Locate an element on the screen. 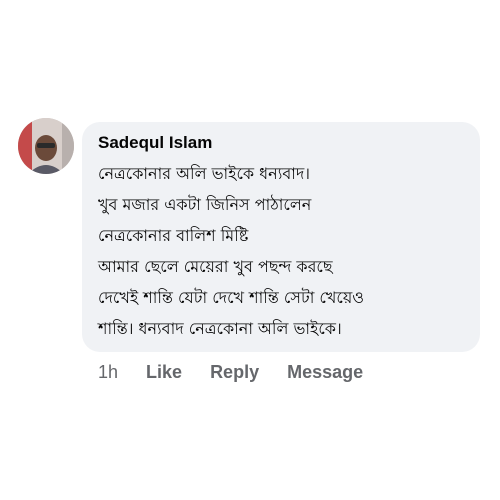 This screenshot has height=500, width=500. comment-text-line: নেত্রকোনার বালিশ মিষ্টি is located at coordinates (173, 235).